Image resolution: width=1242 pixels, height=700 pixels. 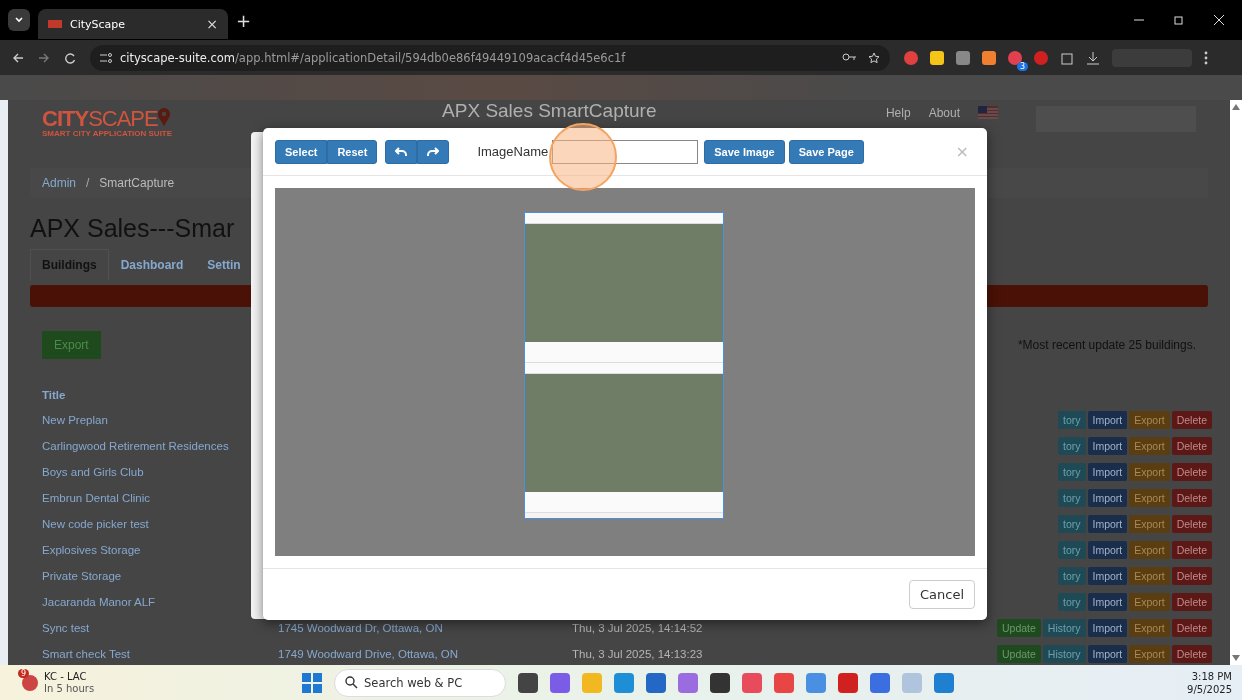 What do you see at coordinates (1179, 20) in the screenshot?
I see `restore-icon` at bounding box center [1179, 20].